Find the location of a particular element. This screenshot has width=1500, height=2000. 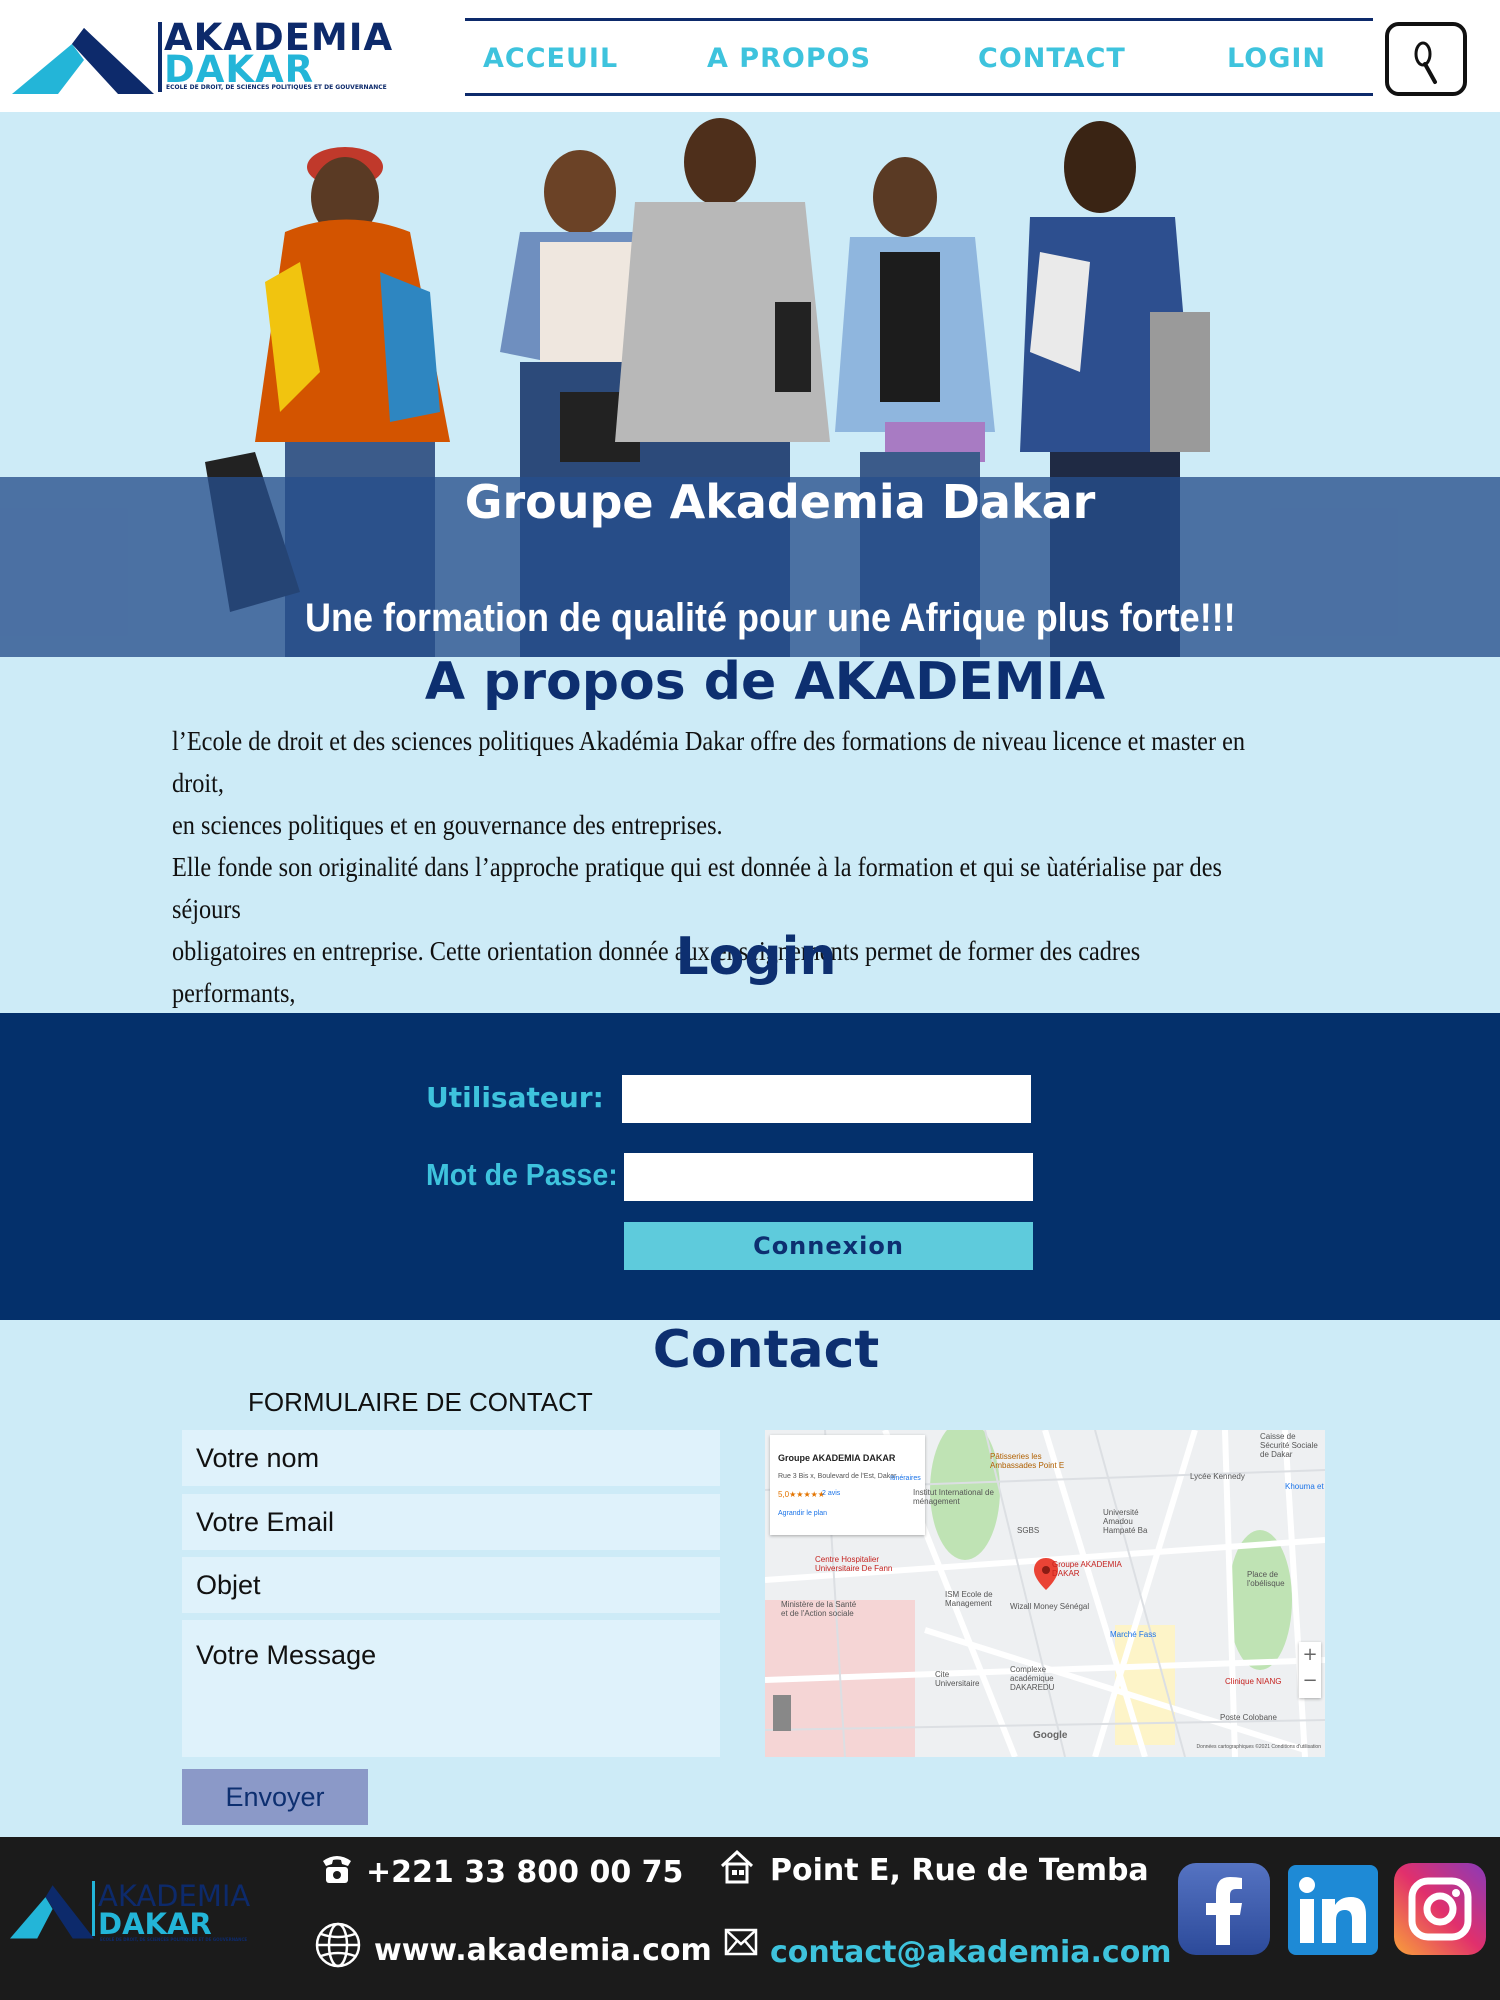

subject-input is located at coordinates (451, 1585).